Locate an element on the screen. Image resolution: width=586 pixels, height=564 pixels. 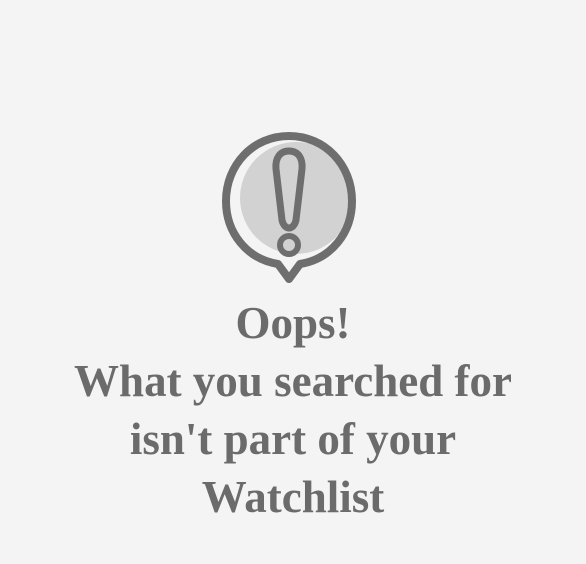
empty-state-line-3: Watchlist is located at coordinates (293, 497).